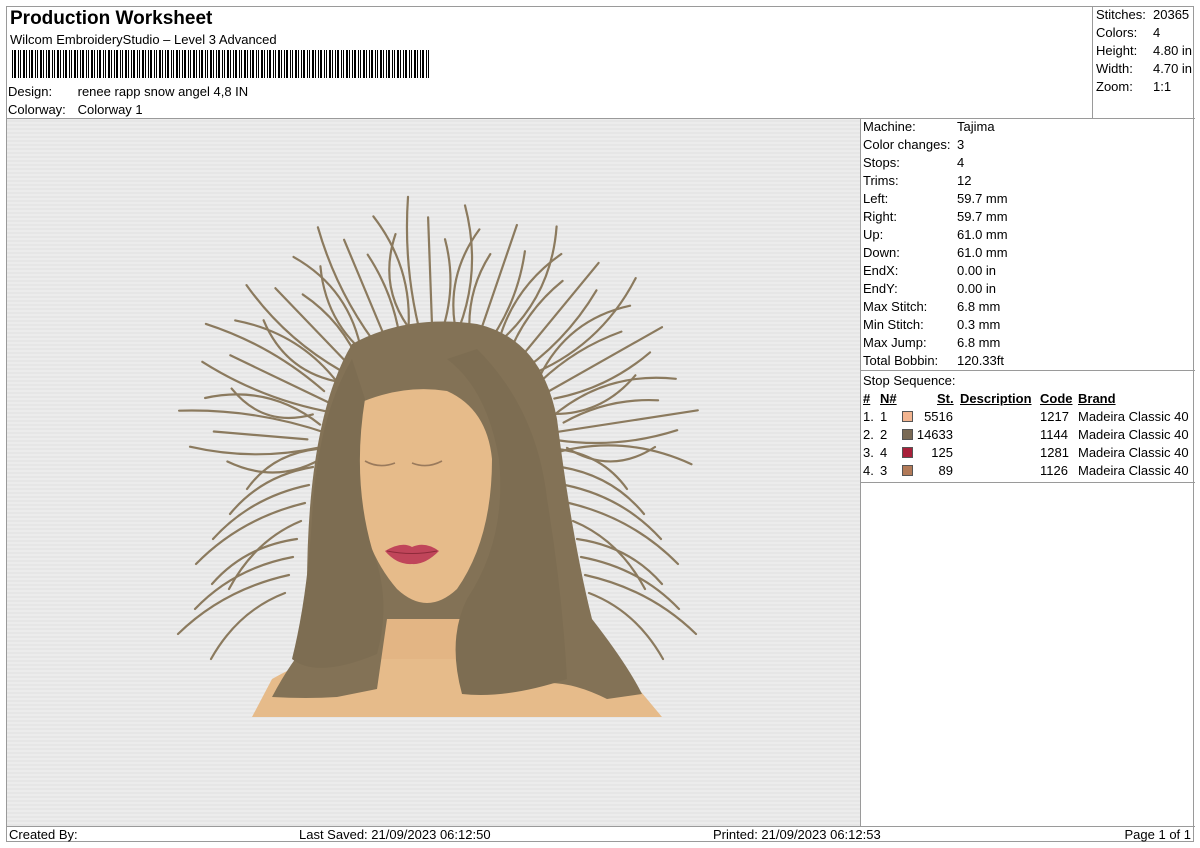 The width and height of the screenshot is (1200, 848). Describe the element at coordinates (75, 109) in the screenshot. I see `colorway-row: Colorway: Colorway 1` at that location.